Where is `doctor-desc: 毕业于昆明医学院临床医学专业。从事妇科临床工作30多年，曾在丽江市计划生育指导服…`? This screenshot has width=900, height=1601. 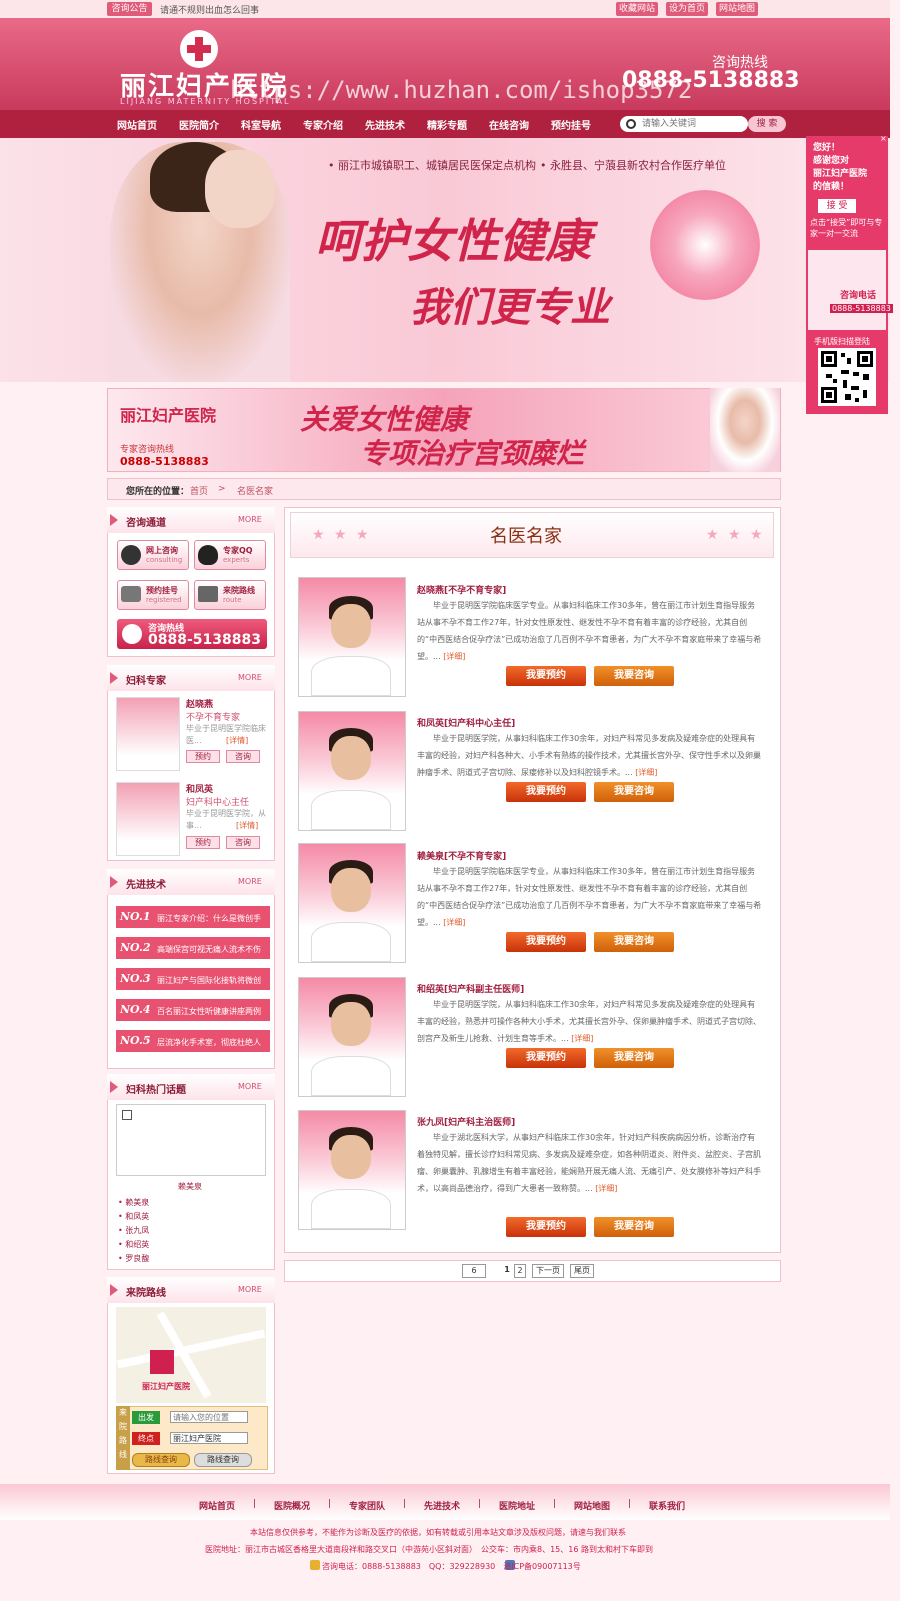 doctor-desc: 毕业于昆明医学院临床医学专业。从事妇科临床工作30多年，曾在丽江市计划生育指导服… is located at coordinates (589, 631).